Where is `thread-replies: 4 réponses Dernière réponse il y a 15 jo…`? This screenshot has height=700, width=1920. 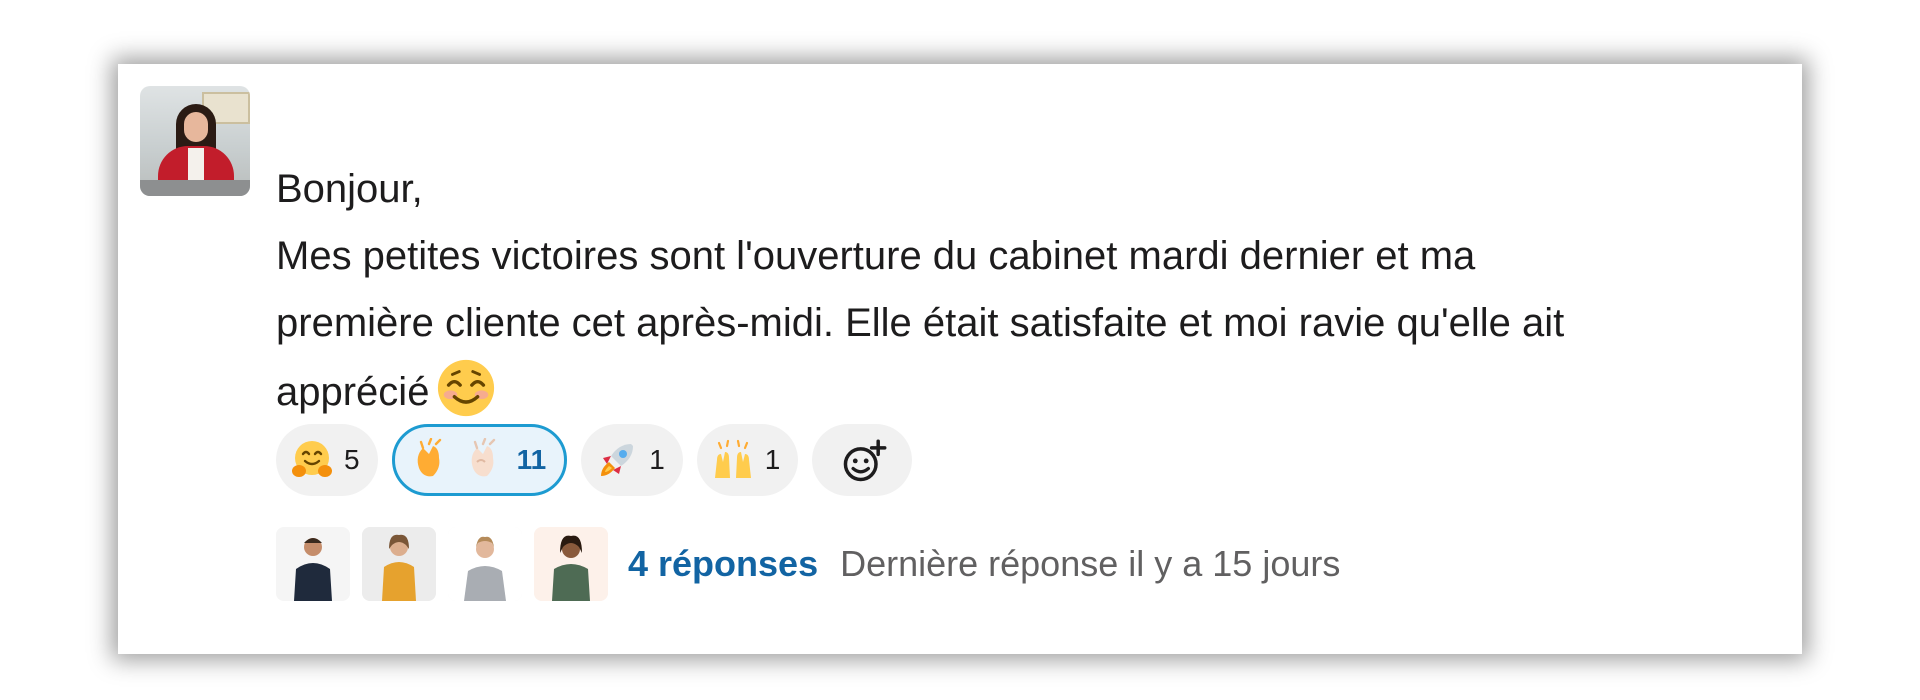 thread-replies: 4 réponses Dernière réponse il y a 15 jo… is located at coordinates (808, 564).